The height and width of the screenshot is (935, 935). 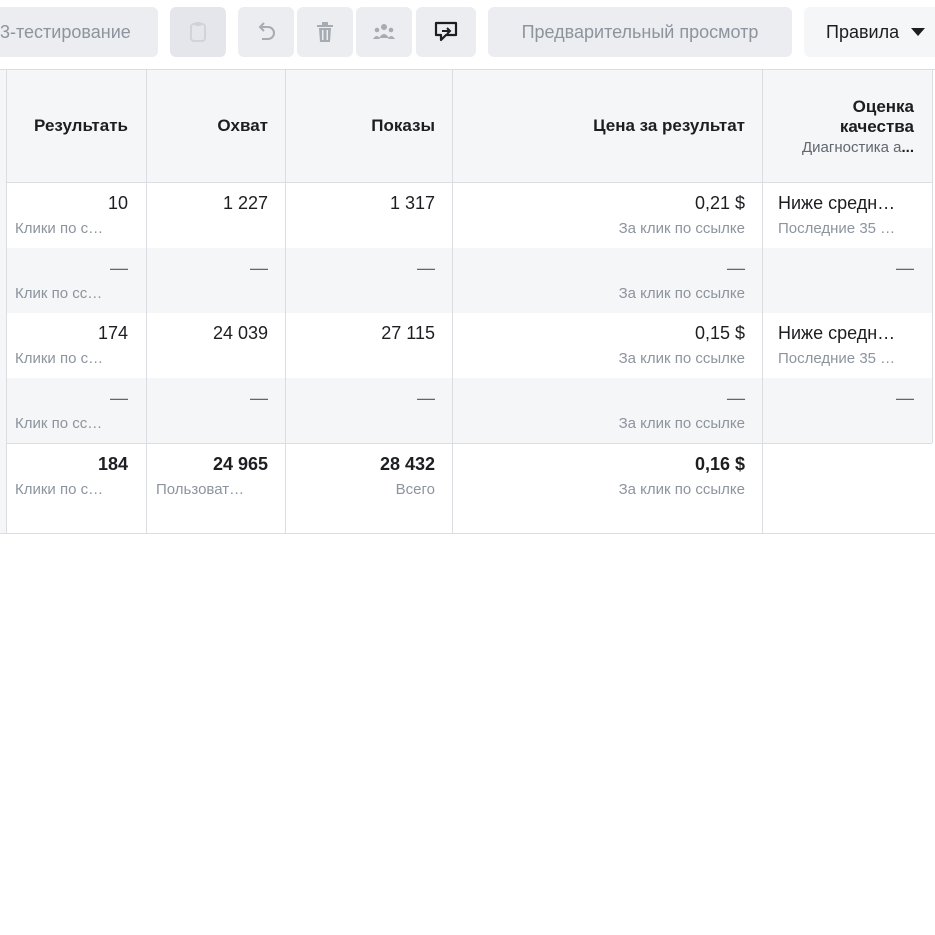 What do you see at coordinates (216, 215) in the screenshot?
I see `cell-reach: 1 227` at bounding box center [216, 215].